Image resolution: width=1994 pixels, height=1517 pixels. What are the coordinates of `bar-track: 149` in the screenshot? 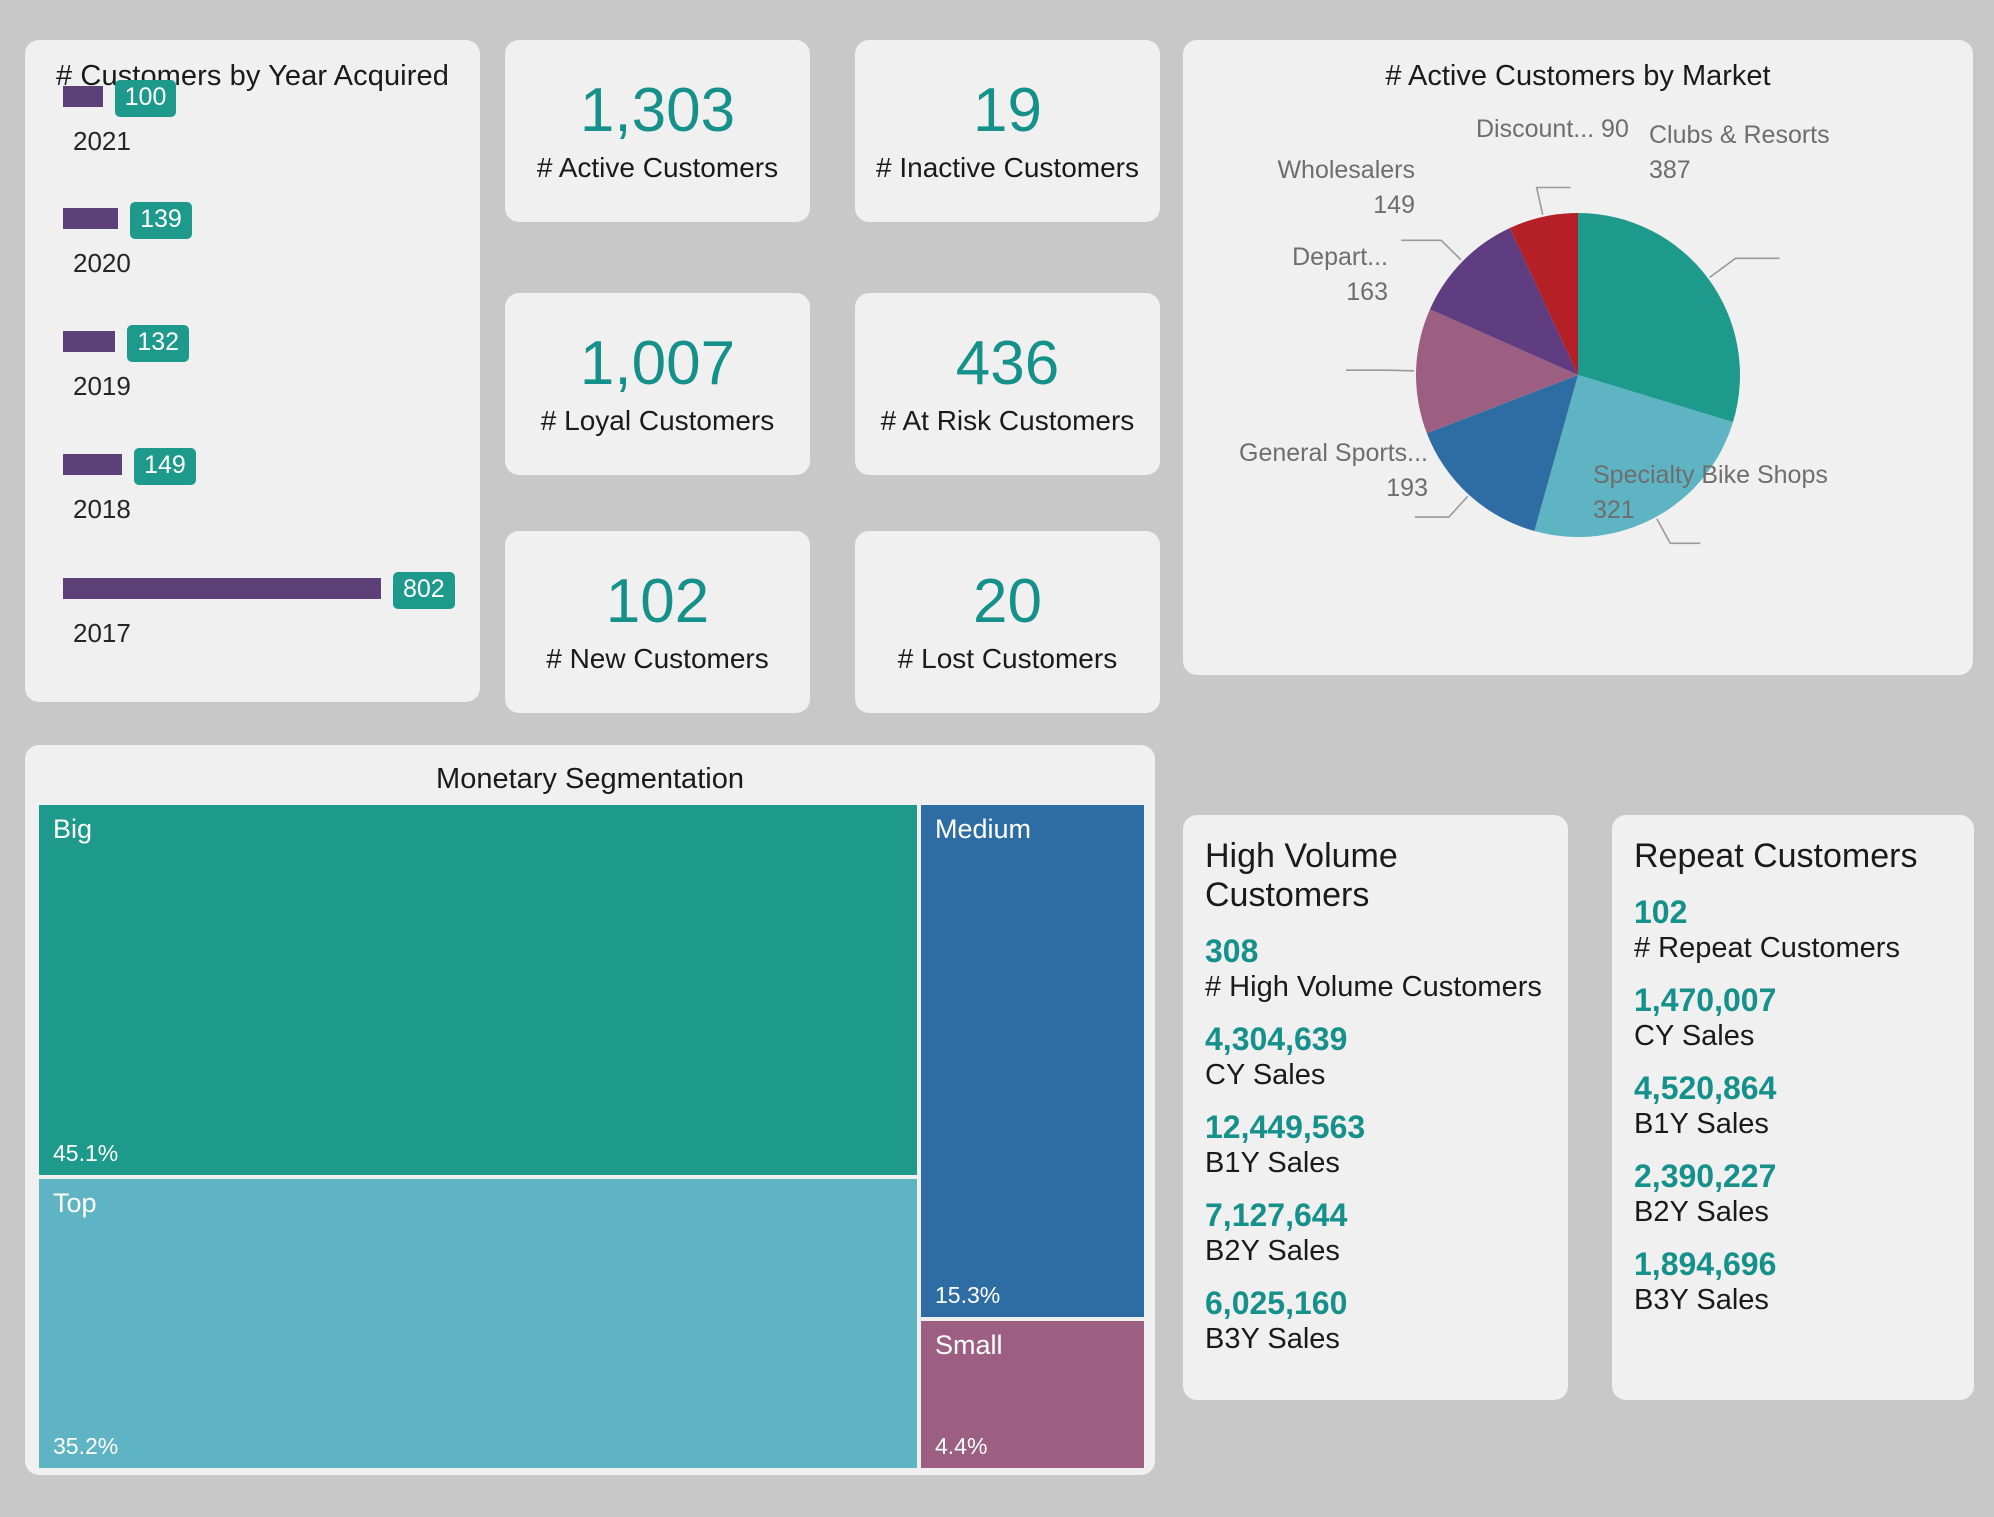 It's located at (252, 466).